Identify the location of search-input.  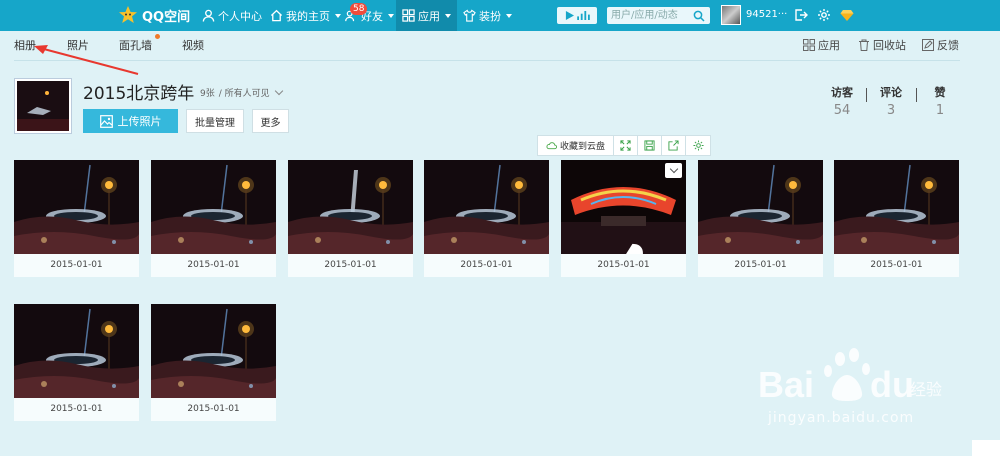
(650, 15).